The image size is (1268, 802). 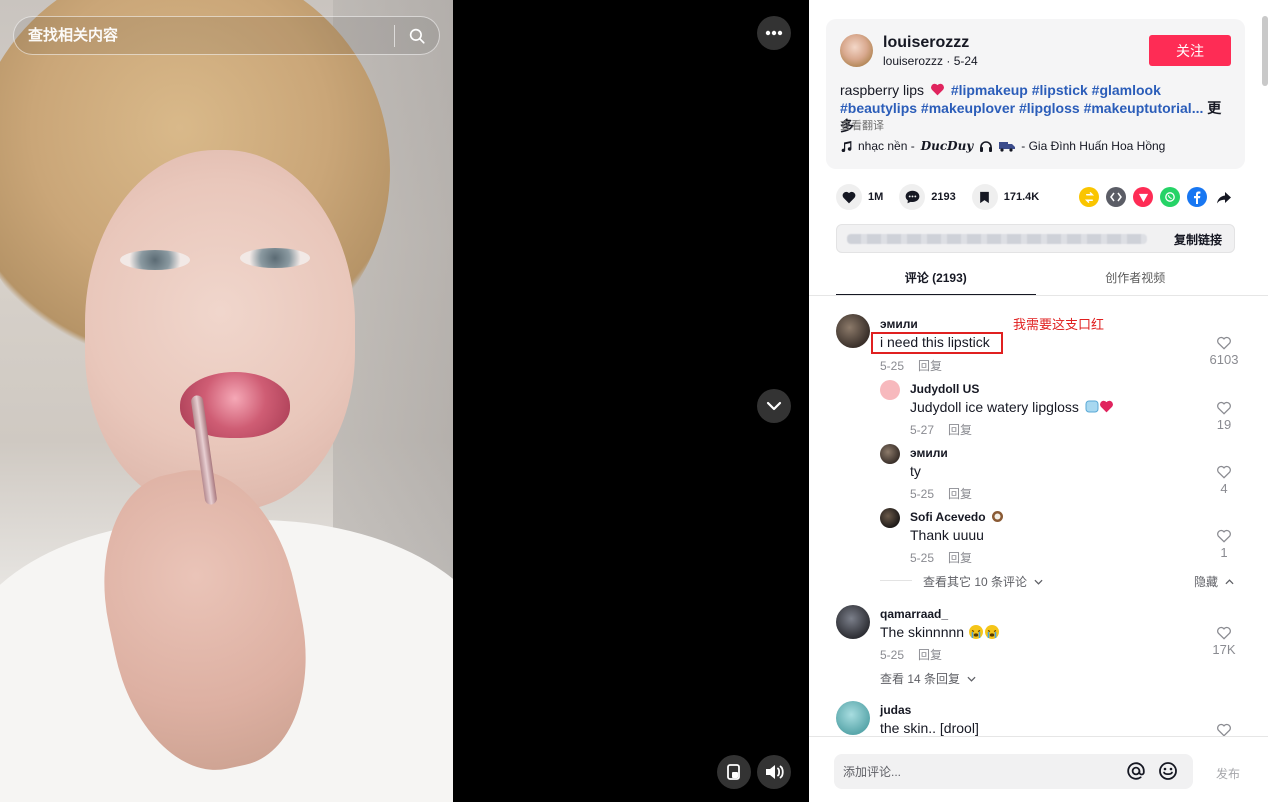 What do you see at coordinates (997, 239) in the screenshot?
I see `video-link-url-blurred` at bounding box center [997, 239].